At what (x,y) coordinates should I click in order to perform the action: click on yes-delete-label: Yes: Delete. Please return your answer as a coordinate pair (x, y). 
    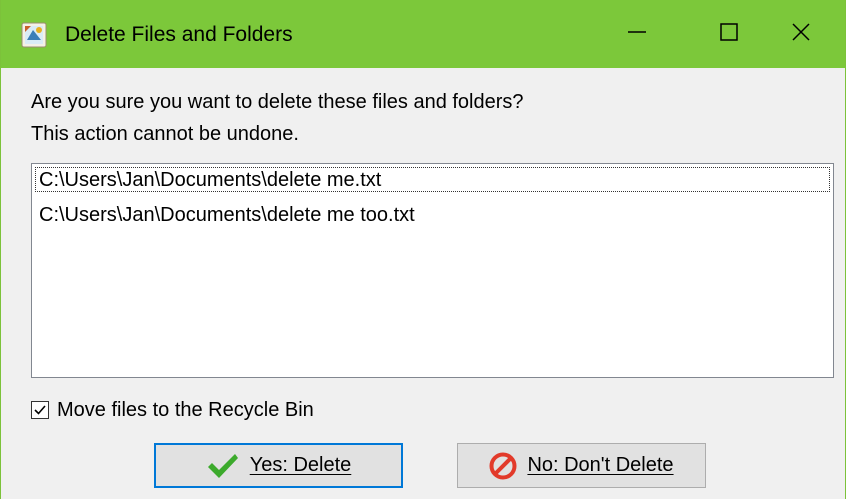
    Looking at the image, I should click on (300, 465).